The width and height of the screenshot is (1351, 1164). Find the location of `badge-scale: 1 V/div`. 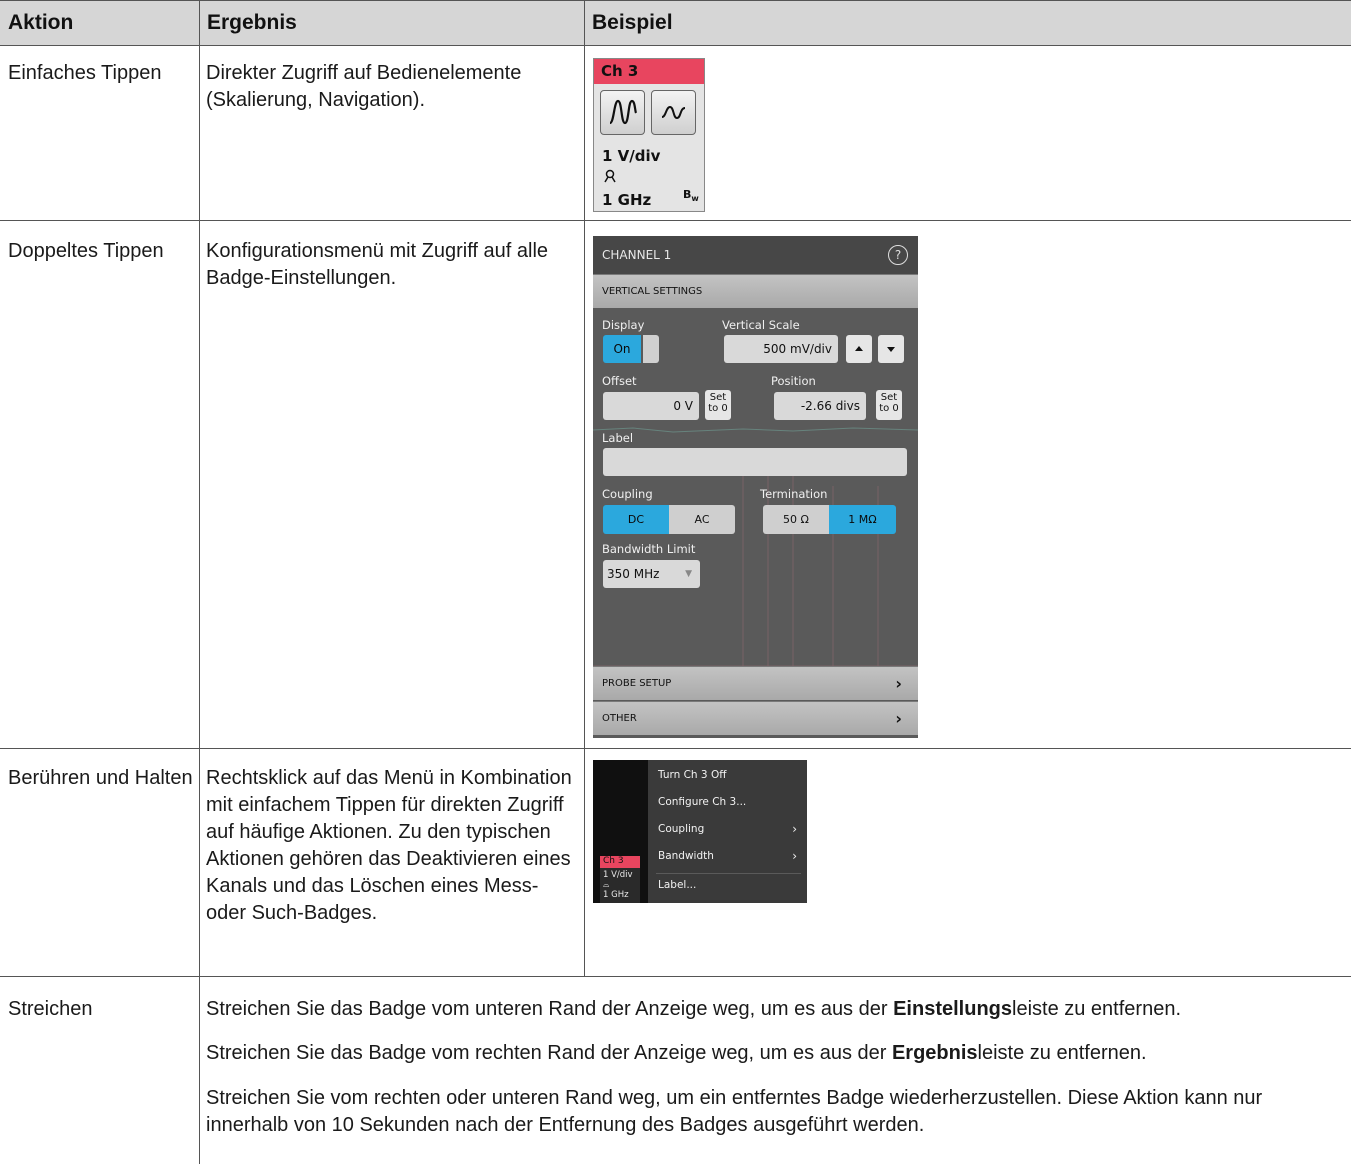

badge-scale: 1 V/div is located at coordinates (631, 156).